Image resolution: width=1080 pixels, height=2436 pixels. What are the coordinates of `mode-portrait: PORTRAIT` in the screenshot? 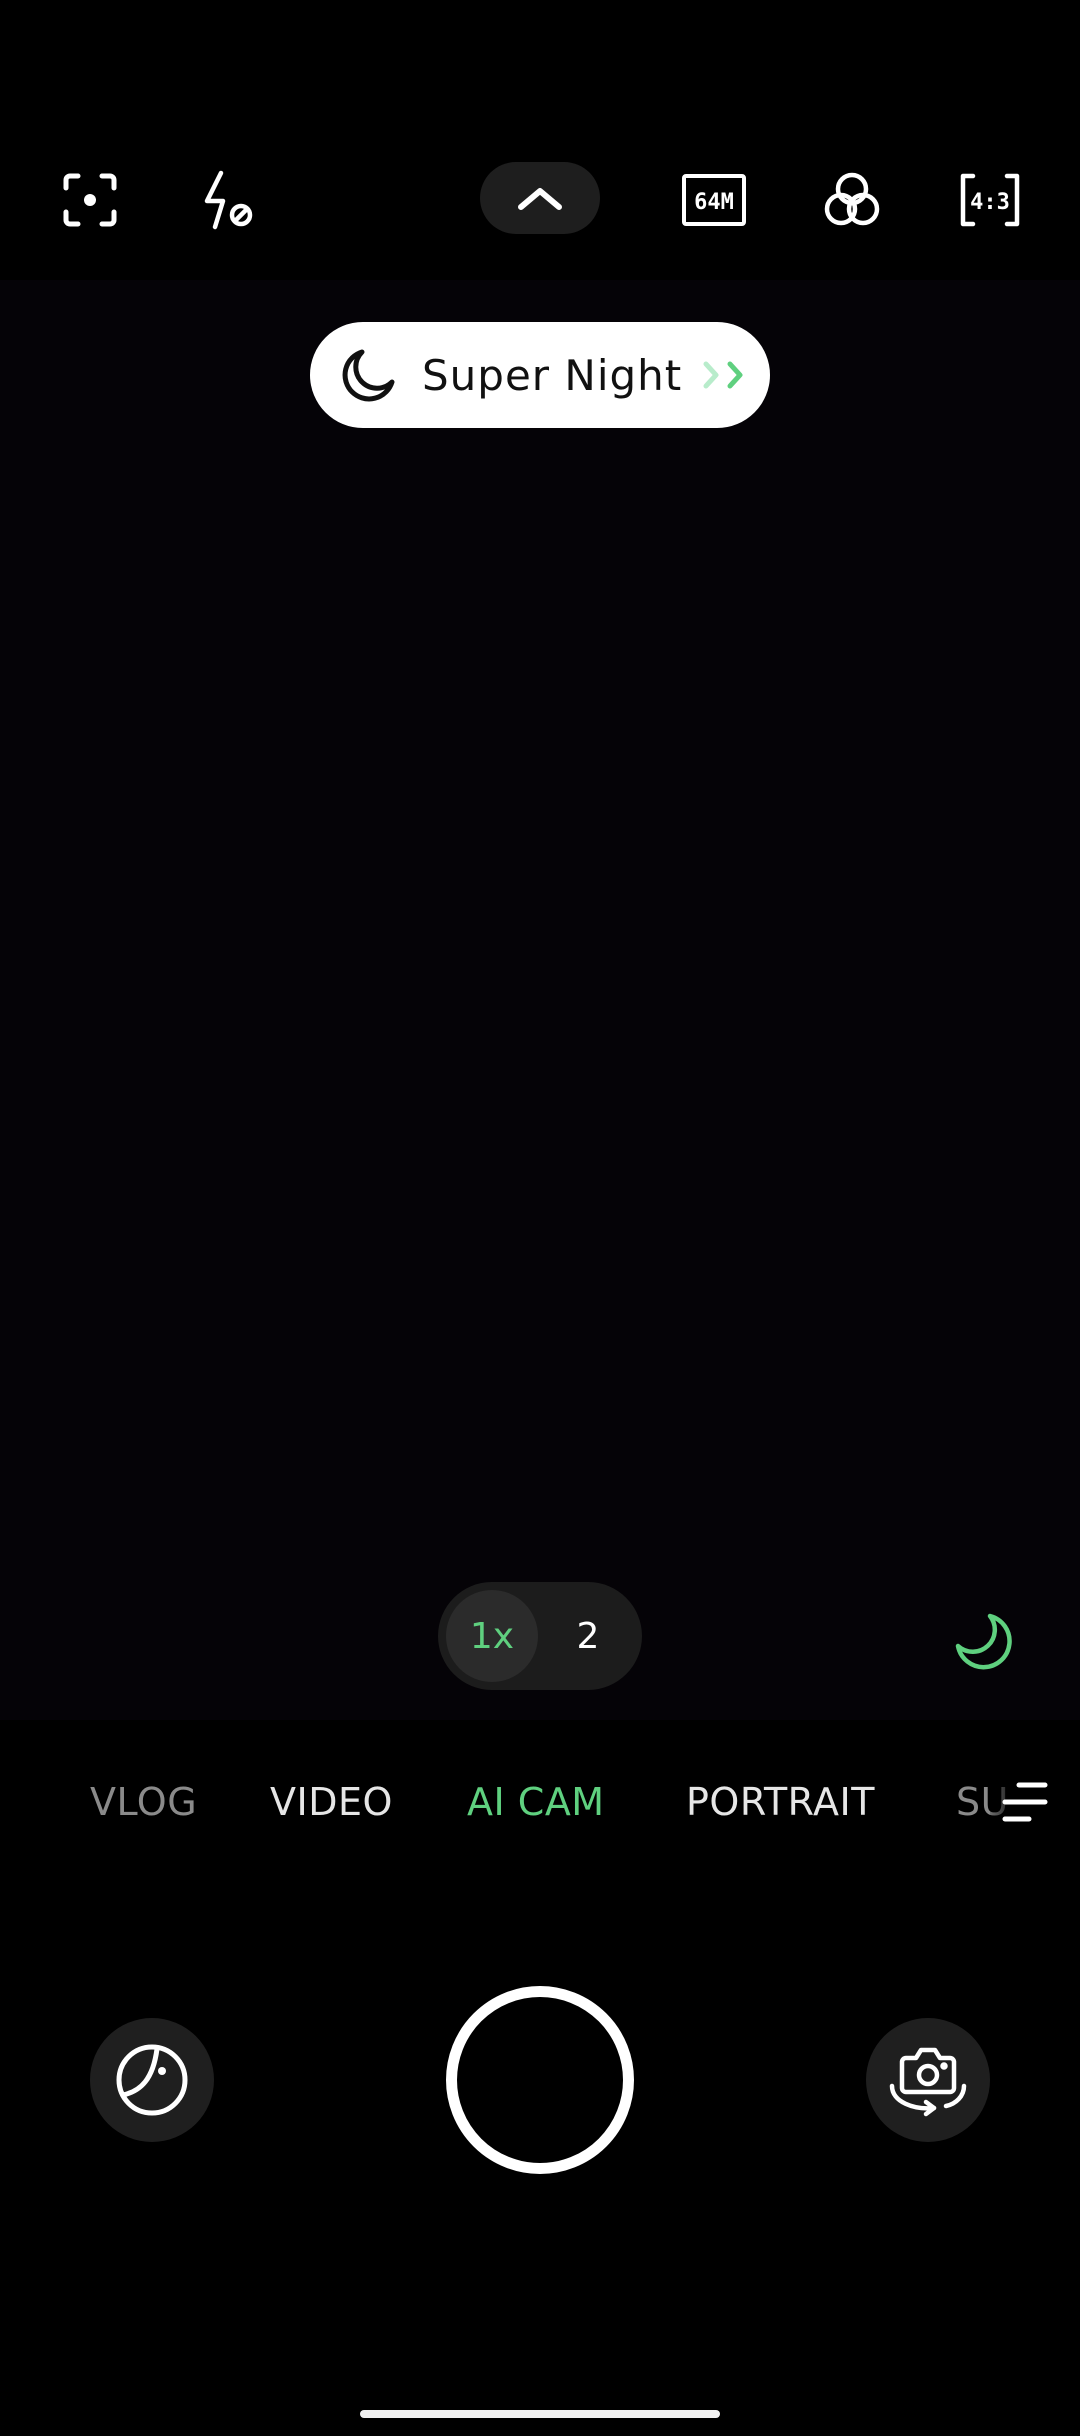 It's located at (780, 1802).